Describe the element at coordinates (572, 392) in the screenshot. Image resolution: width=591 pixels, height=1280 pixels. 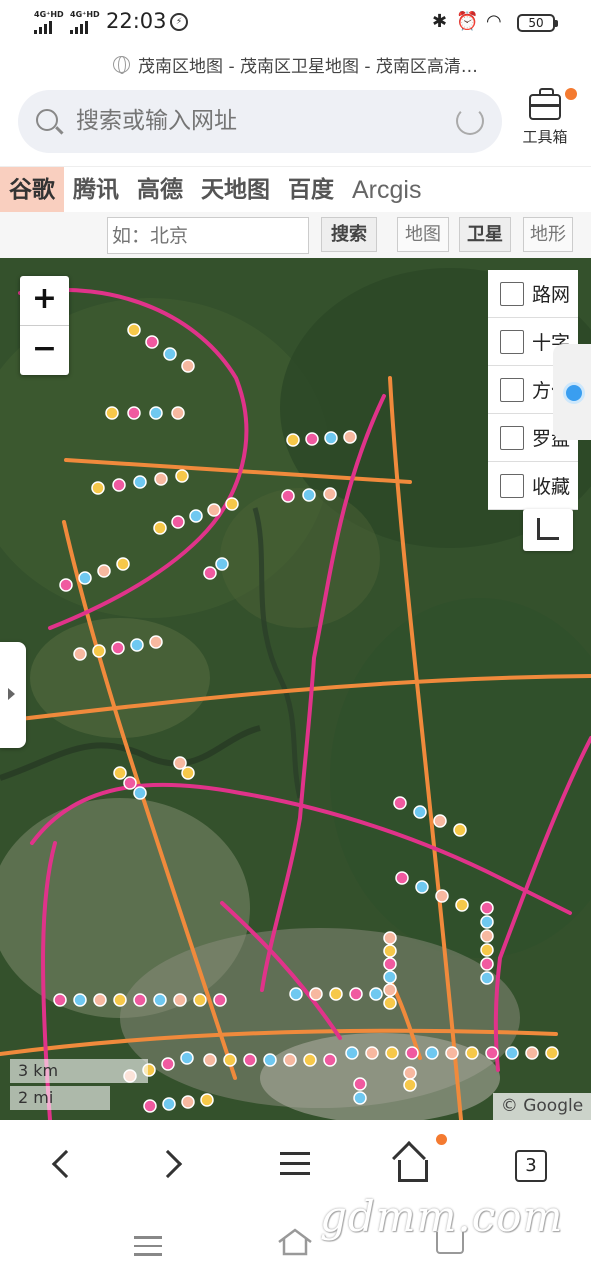
I see `floating-assistant` at that location.